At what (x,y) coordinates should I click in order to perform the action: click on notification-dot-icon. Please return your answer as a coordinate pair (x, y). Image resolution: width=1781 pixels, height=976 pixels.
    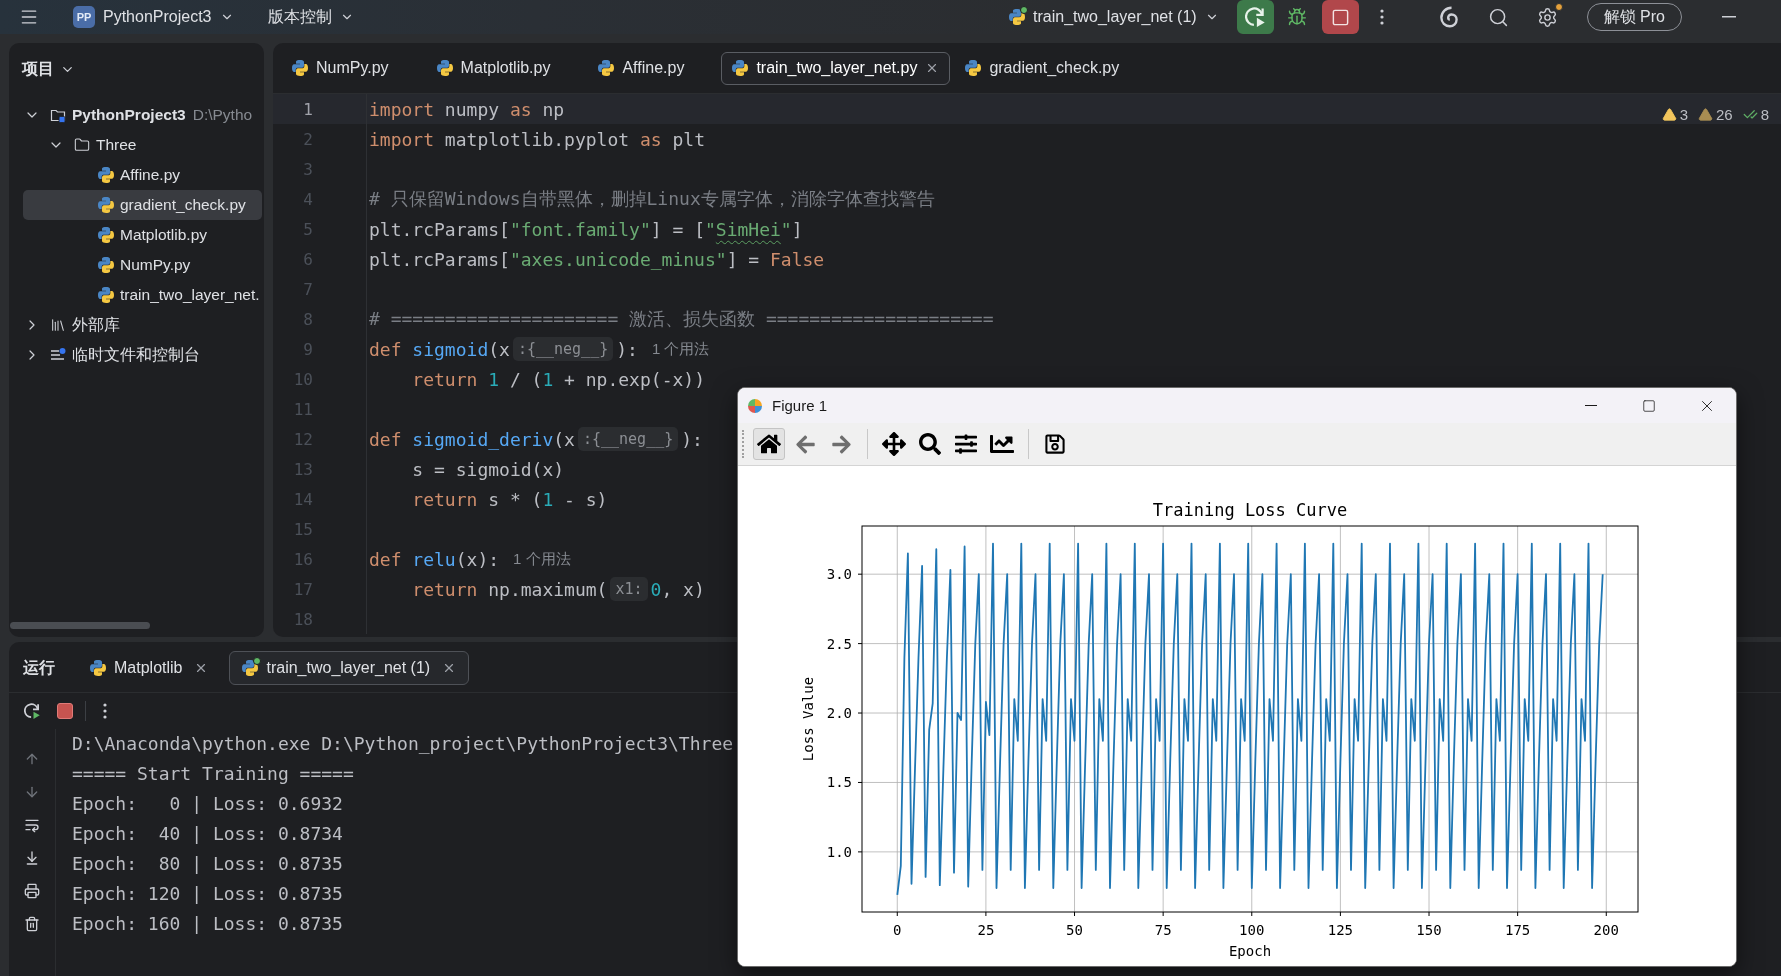
    Looking at the image, I should click on (1558, 7).